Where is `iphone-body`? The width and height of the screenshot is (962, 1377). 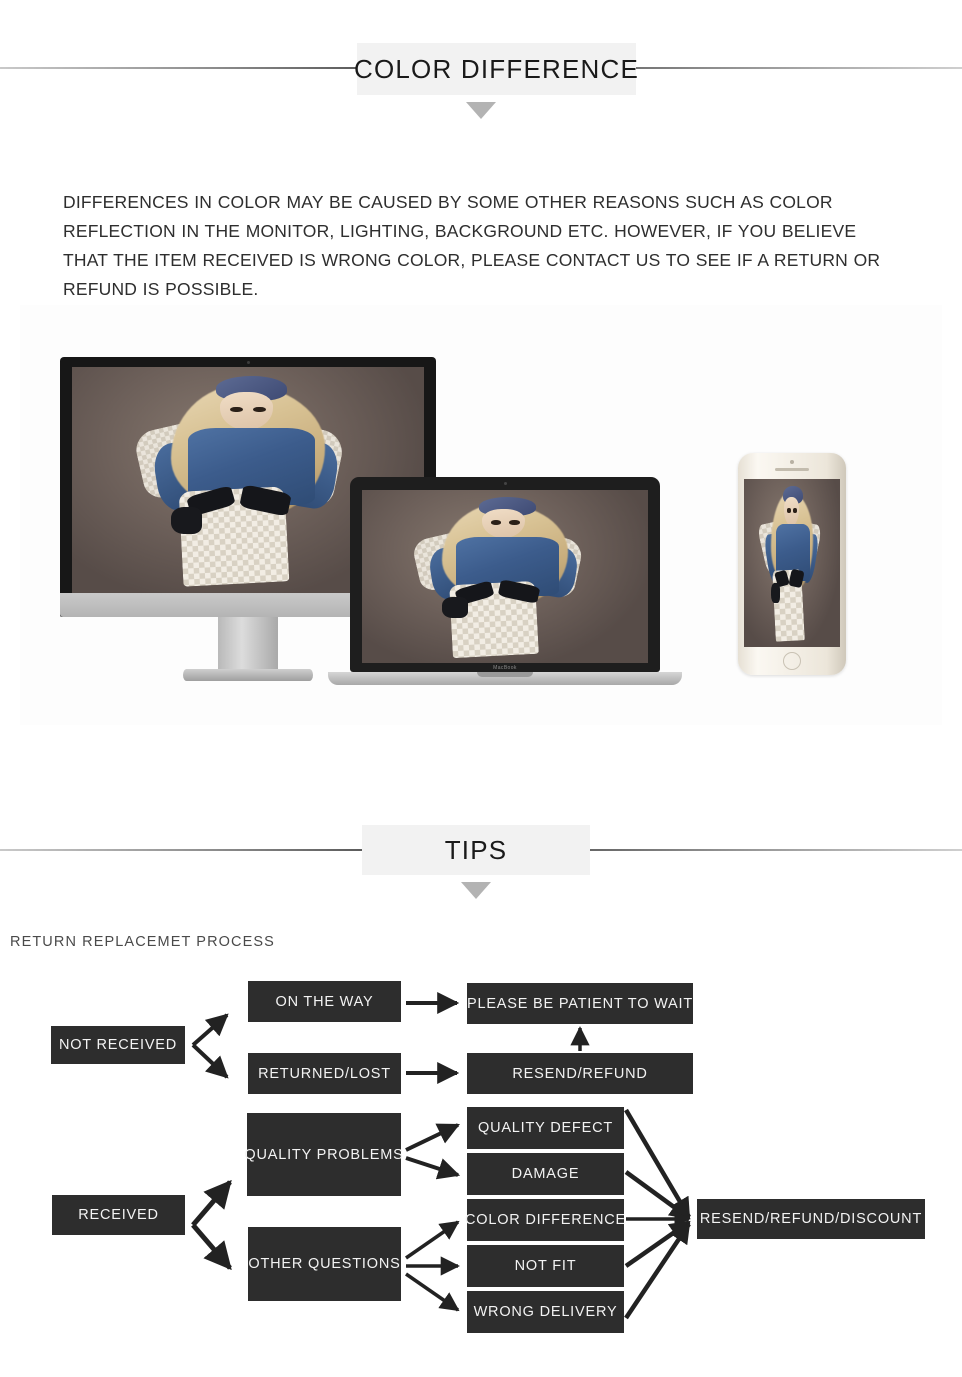
iphone-body is located at coordinates (792, 564).